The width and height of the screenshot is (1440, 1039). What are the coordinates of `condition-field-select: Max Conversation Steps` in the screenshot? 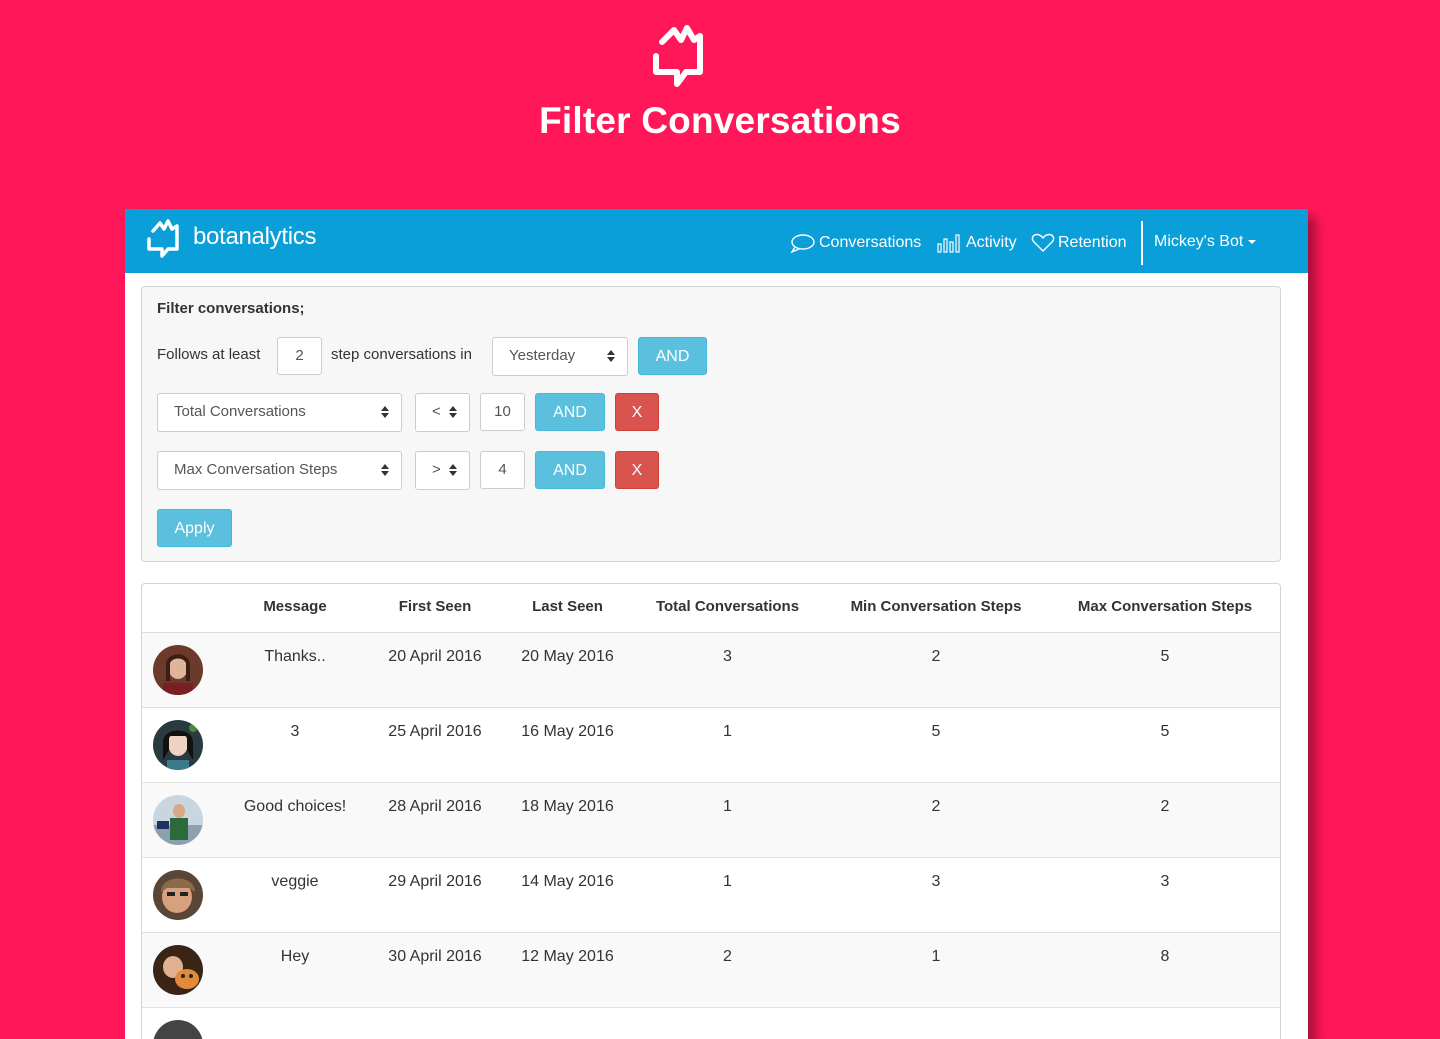 It's located at (279, 470).